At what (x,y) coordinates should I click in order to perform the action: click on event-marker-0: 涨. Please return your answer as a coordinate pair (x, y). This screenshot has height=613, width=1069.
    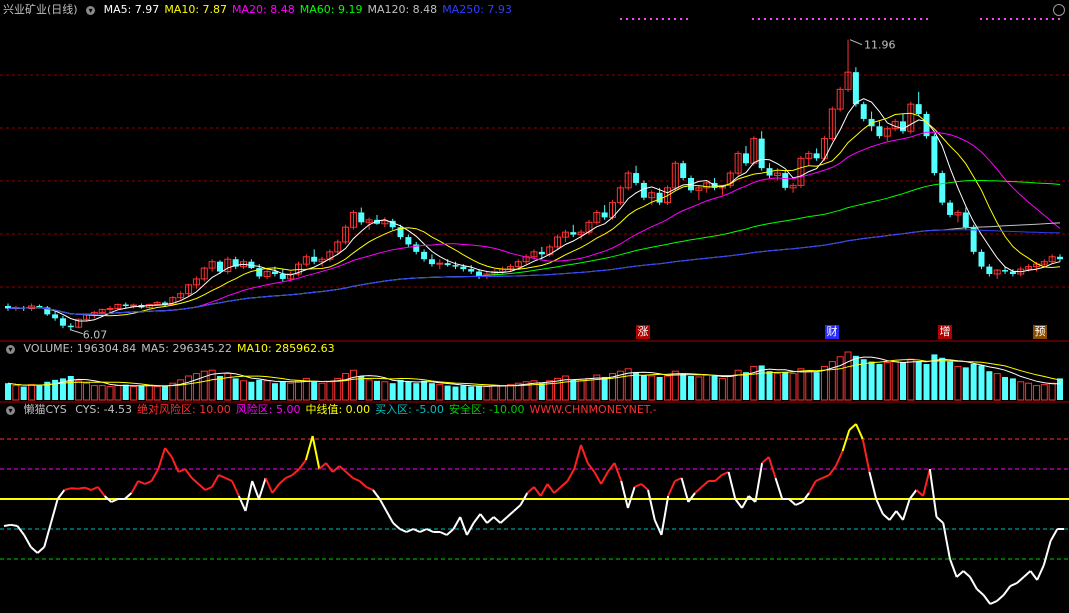
    Looking at the image, I should click on (643, 332).